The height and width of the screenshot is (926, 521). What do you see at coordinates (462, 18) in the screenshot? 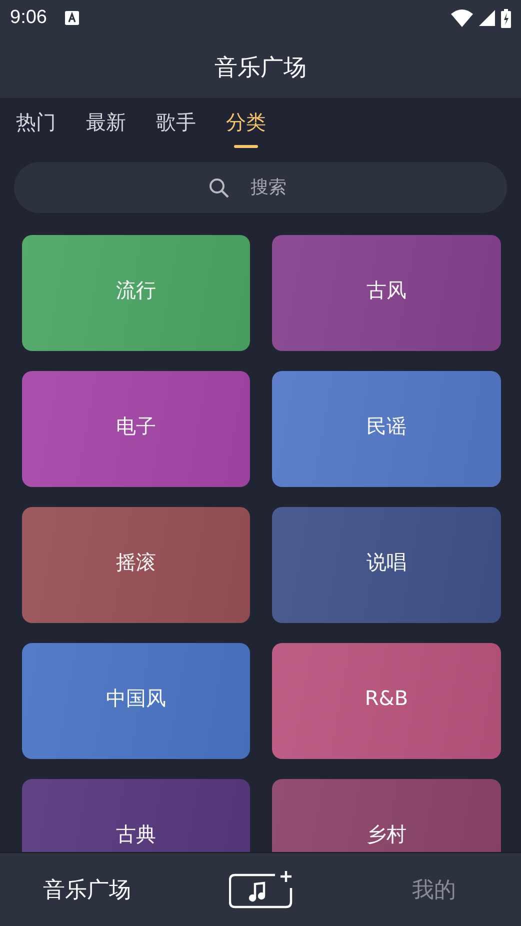
I see `wifi-icon` at bounding box center [462, 18].